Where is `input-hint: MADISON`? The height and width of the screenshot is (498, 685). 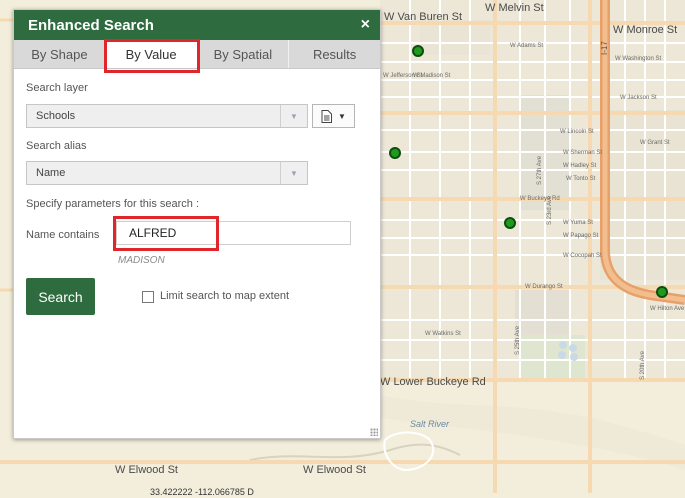 input-hint: MADISON is located at coordinates (141, 260).